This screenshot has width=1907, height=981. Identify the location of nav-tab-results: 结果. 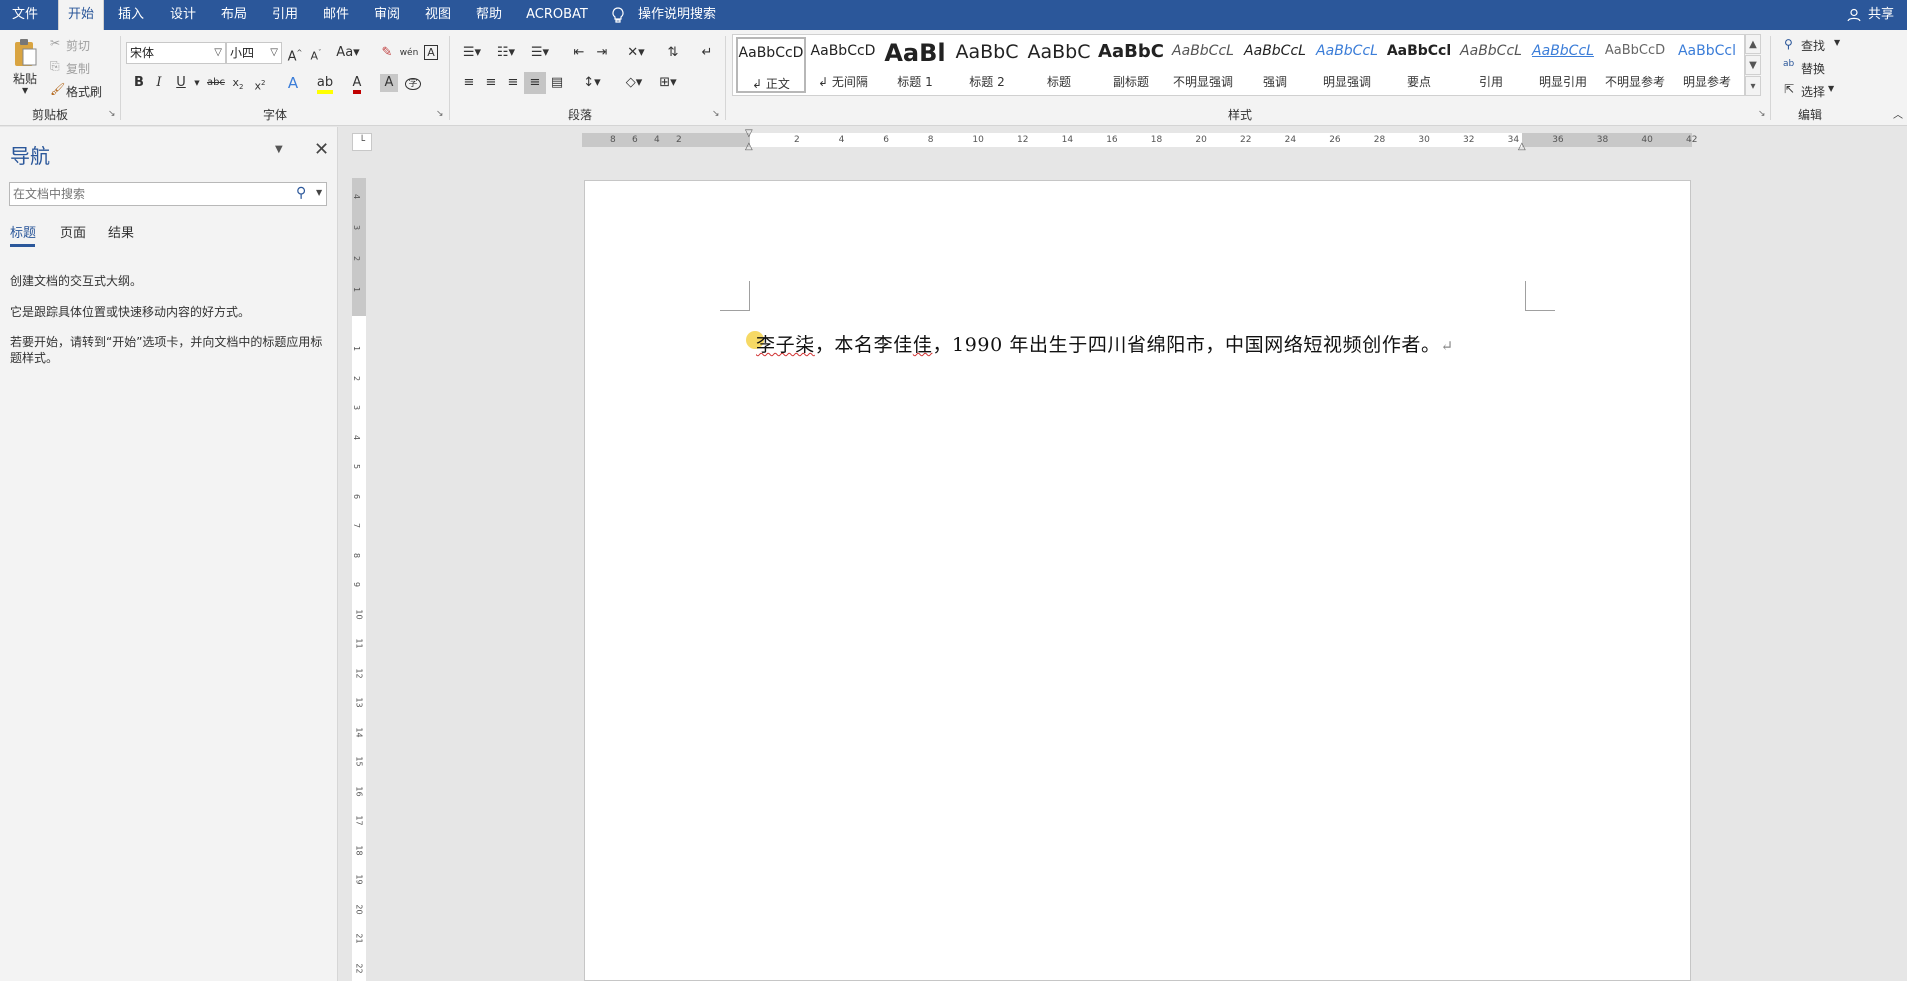
(121, 231).